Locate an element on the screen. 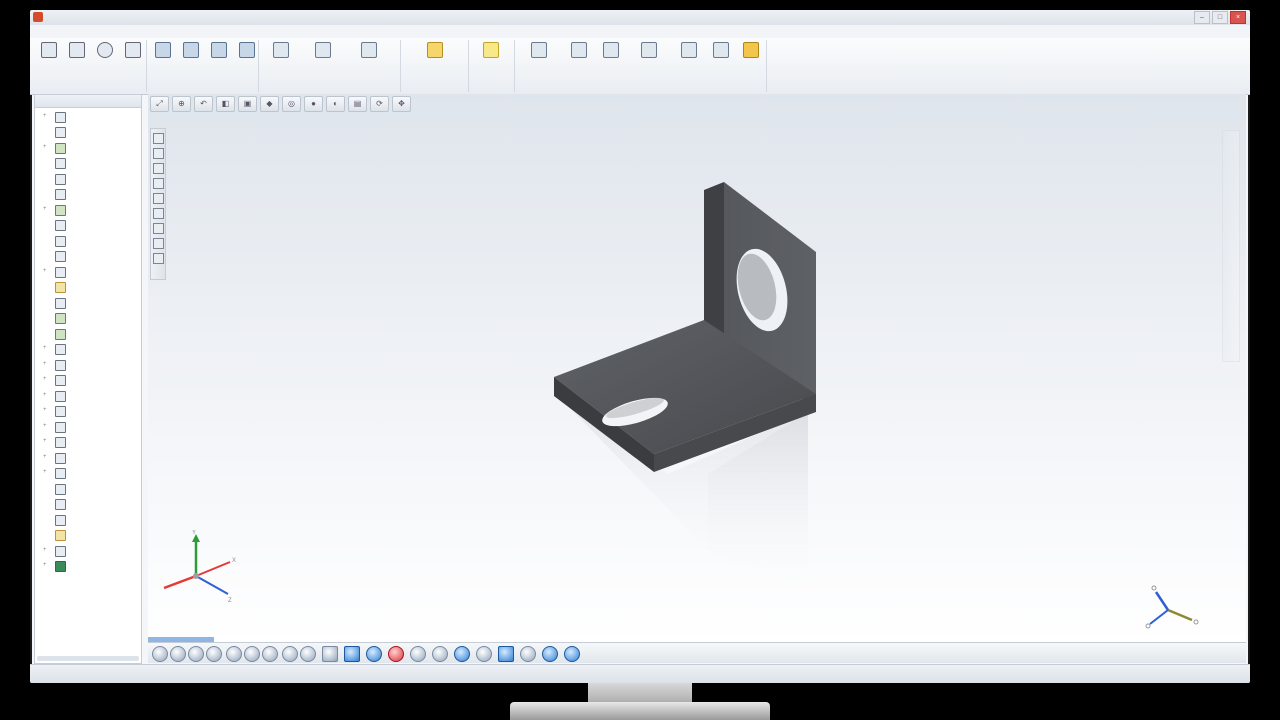 Image resolution: width=1280 pixels, height=720 pixels. line-button is located at coordinates (77, 51).